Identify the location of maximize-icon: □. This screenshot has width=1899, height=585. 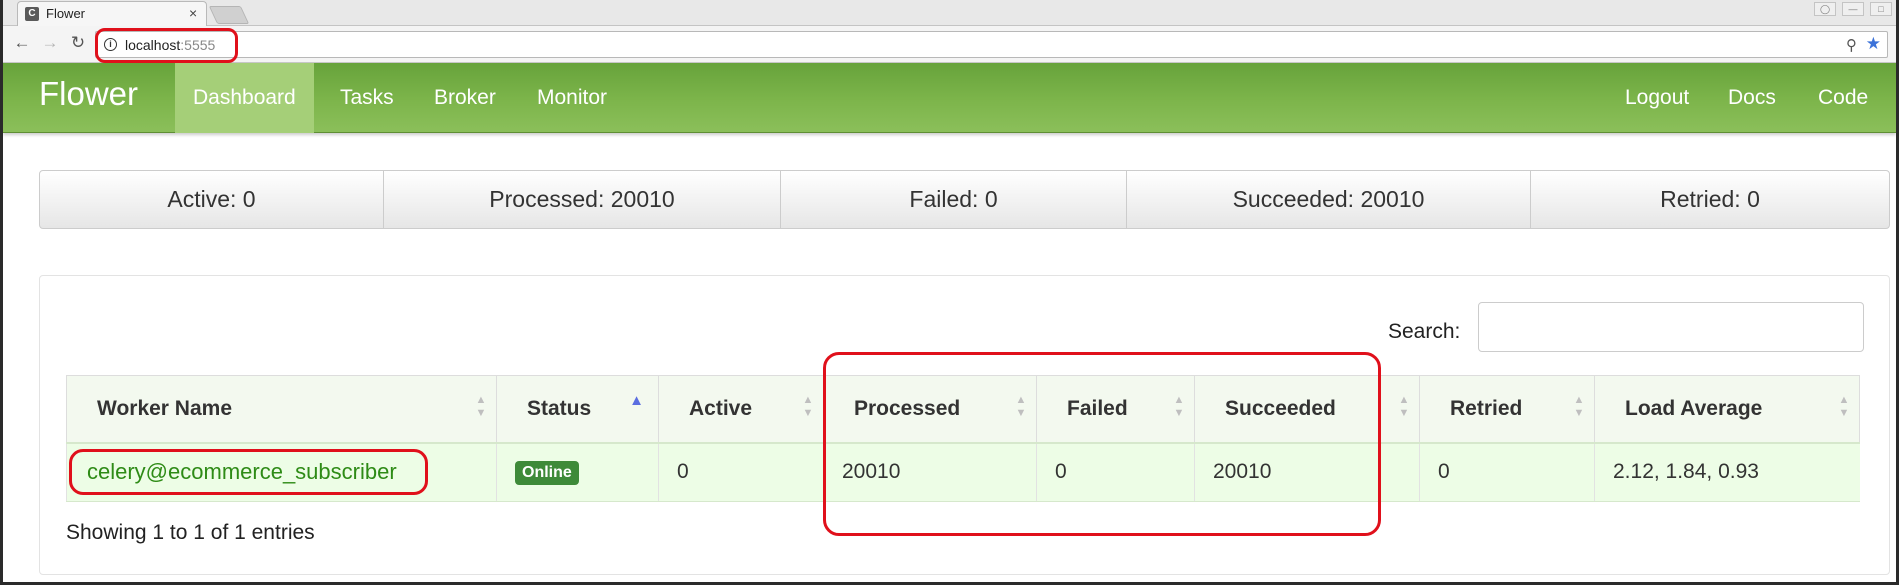
(1881, 9).